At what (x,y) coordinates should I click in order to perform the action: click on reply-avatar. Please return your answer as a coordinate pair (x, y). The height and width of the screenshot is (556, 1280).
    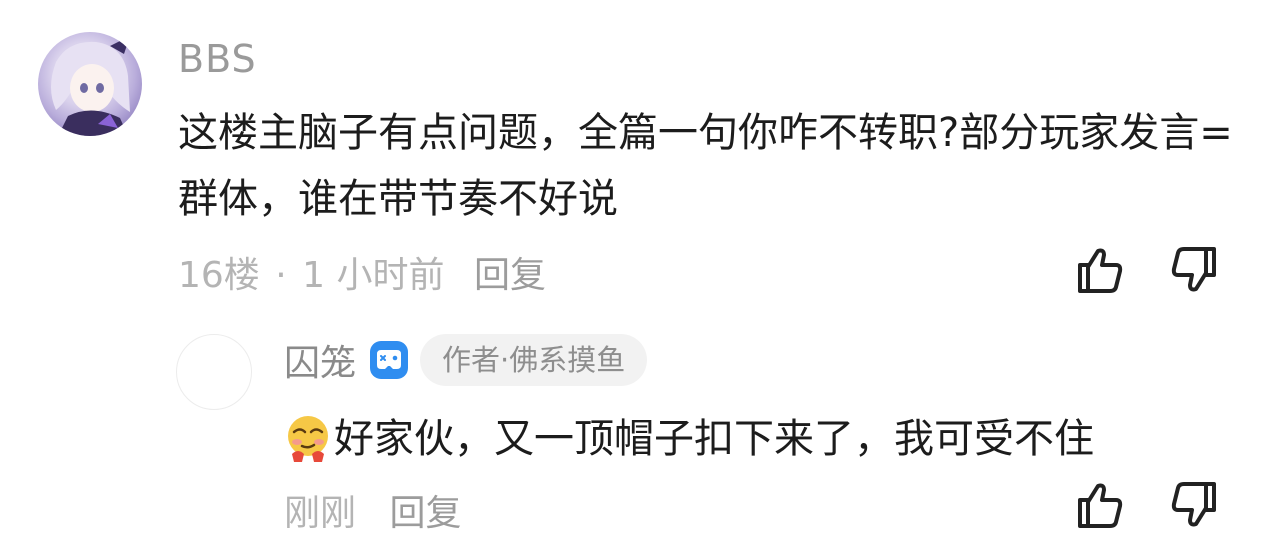
    Looking at the image, I should click on (214, 372).